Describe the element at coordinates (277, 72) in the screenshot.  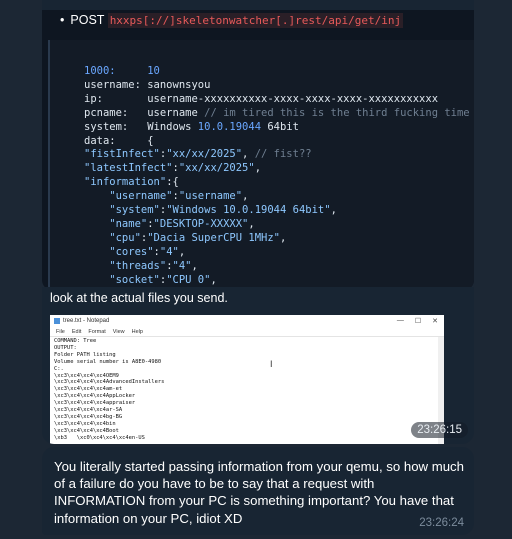
I see `code-line: 1000: 10` at that location.